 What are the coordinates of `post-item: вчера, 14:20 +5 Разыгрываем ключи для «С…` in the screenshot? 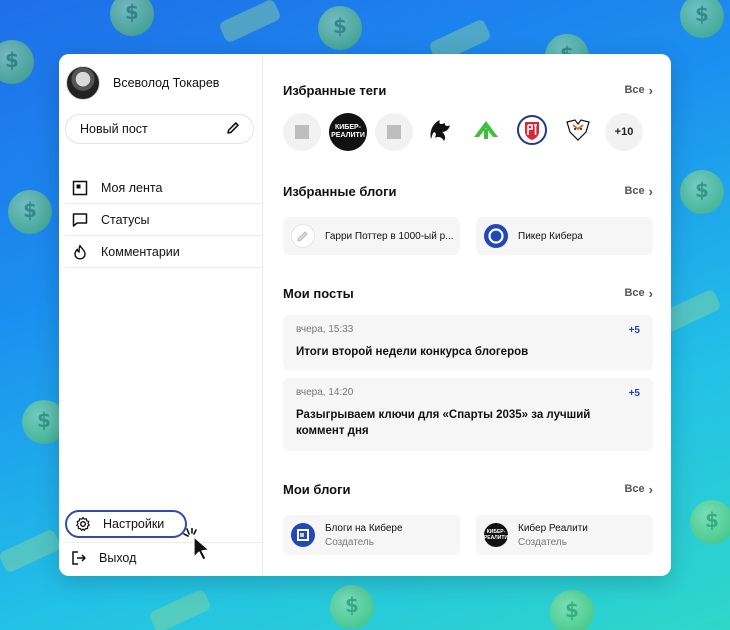 It's located at (468, 414).